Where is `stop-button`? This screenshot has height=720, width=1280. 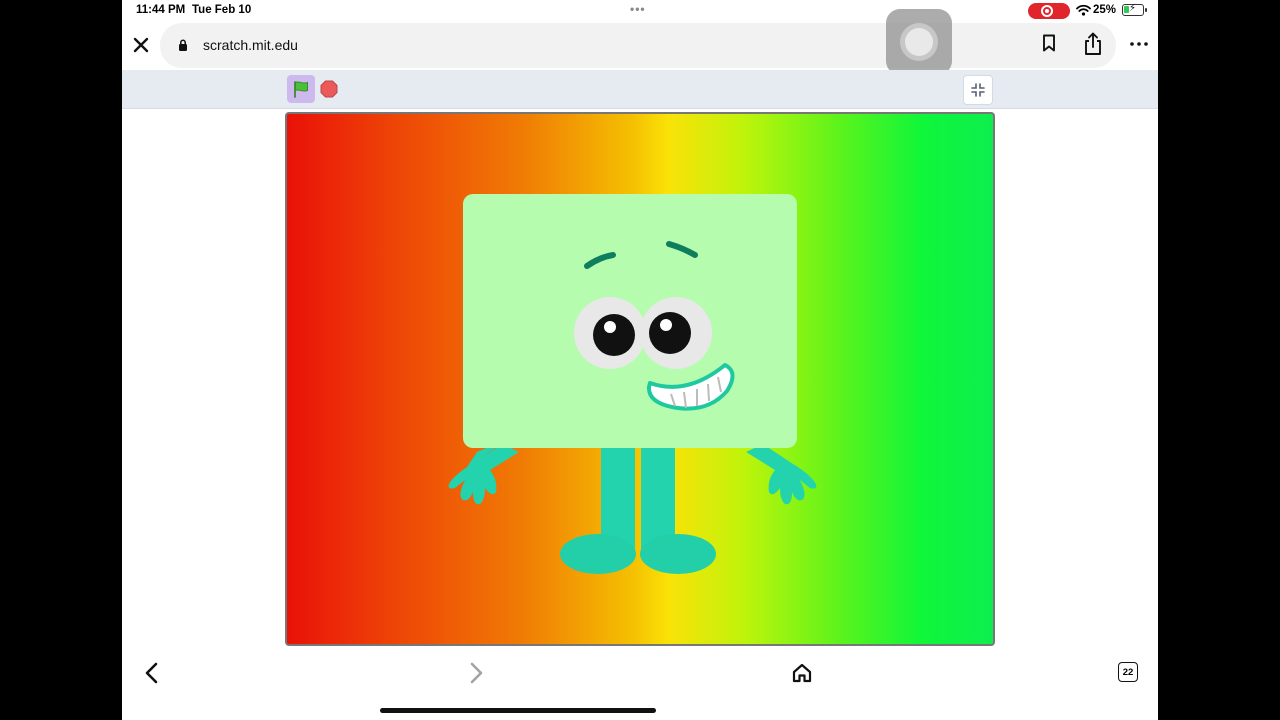
stop-button is located at coordinates (329, 89).